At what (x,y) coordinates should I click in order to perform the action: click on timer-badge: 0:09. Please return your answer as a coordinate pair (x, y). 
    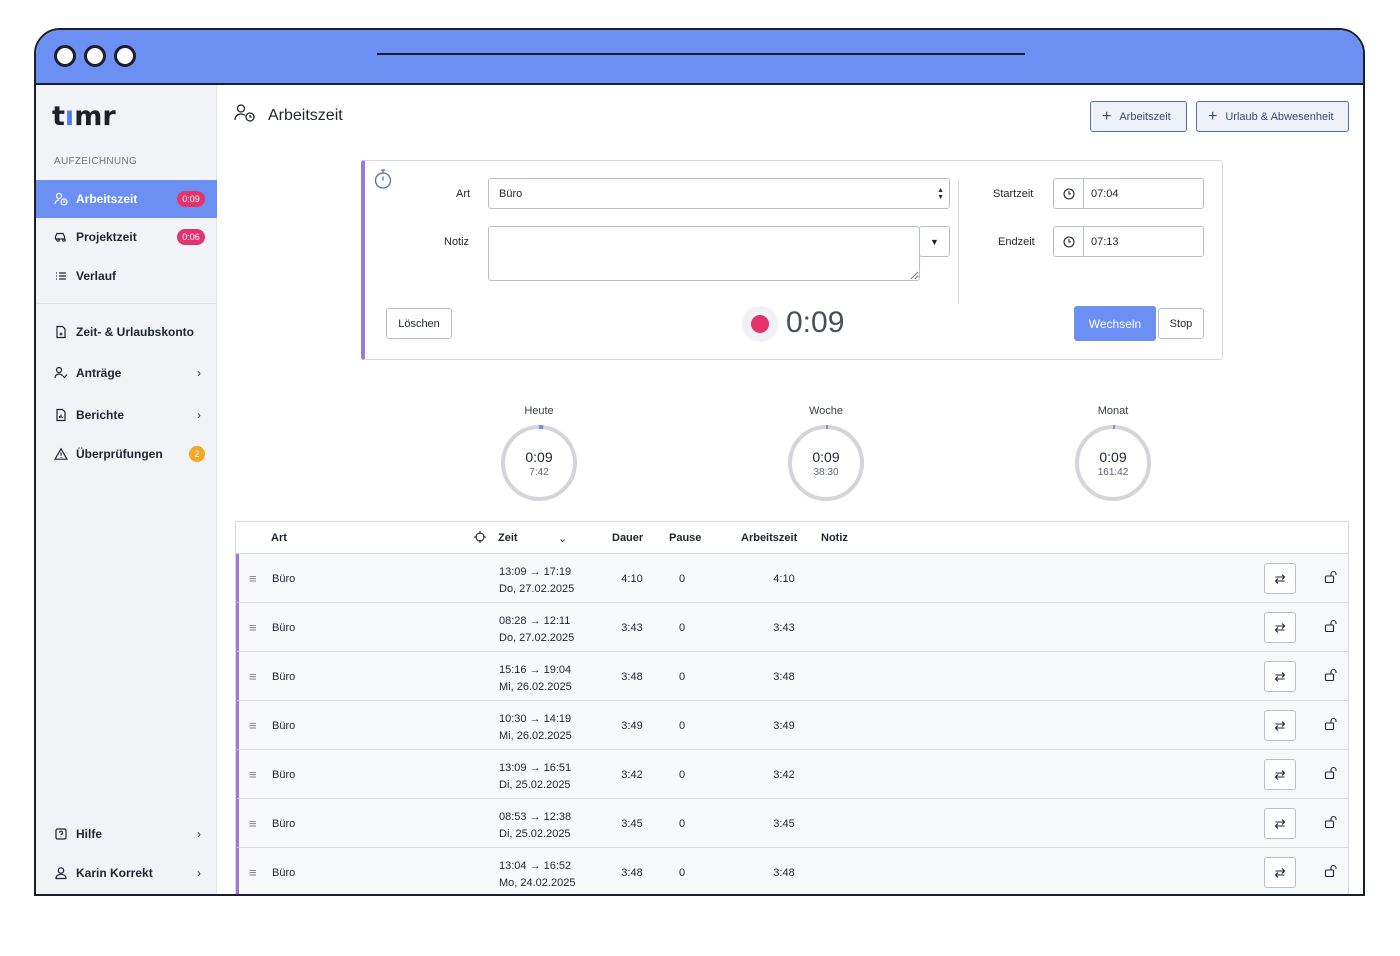
    Looking at the image, I should click on (191, 199).